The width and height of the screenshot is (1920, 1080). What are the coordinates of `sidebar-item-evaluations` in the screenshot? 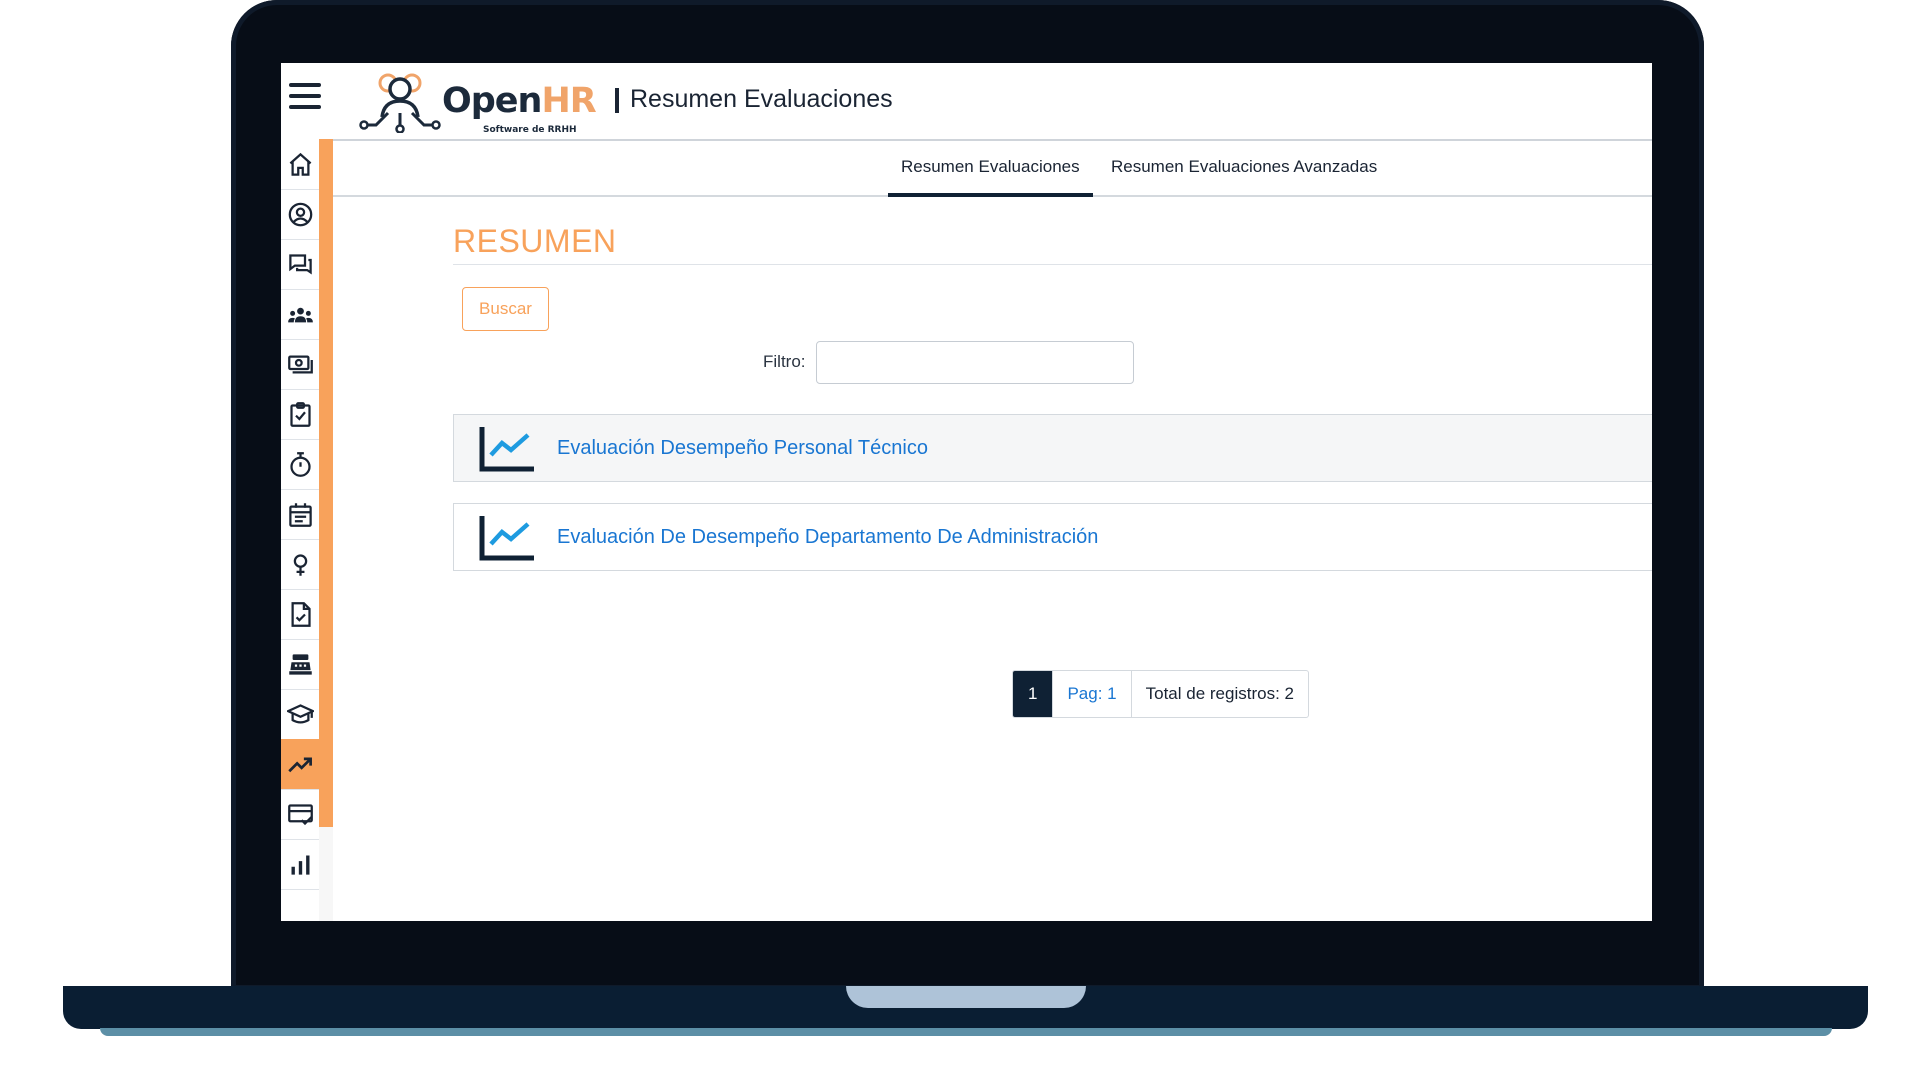 It's located at (300, 764).